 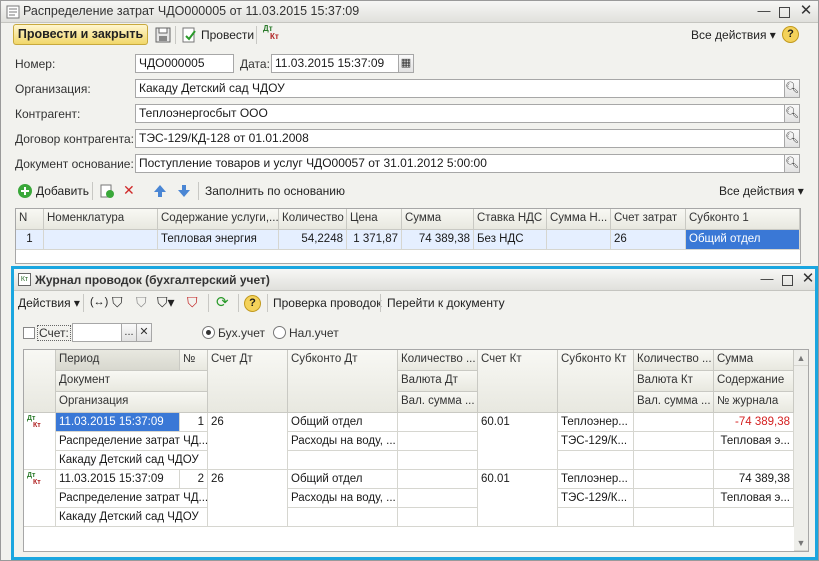 I want to click on clear-filter-icon: ⛉, so click(x=192, y=302).